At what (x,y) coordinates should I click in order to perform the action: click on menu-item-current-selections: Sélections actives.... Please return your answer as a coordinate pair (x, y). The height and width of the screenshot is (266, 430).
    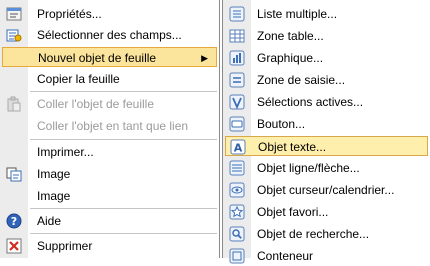
    Looking at the image, I should click on (326, 102).